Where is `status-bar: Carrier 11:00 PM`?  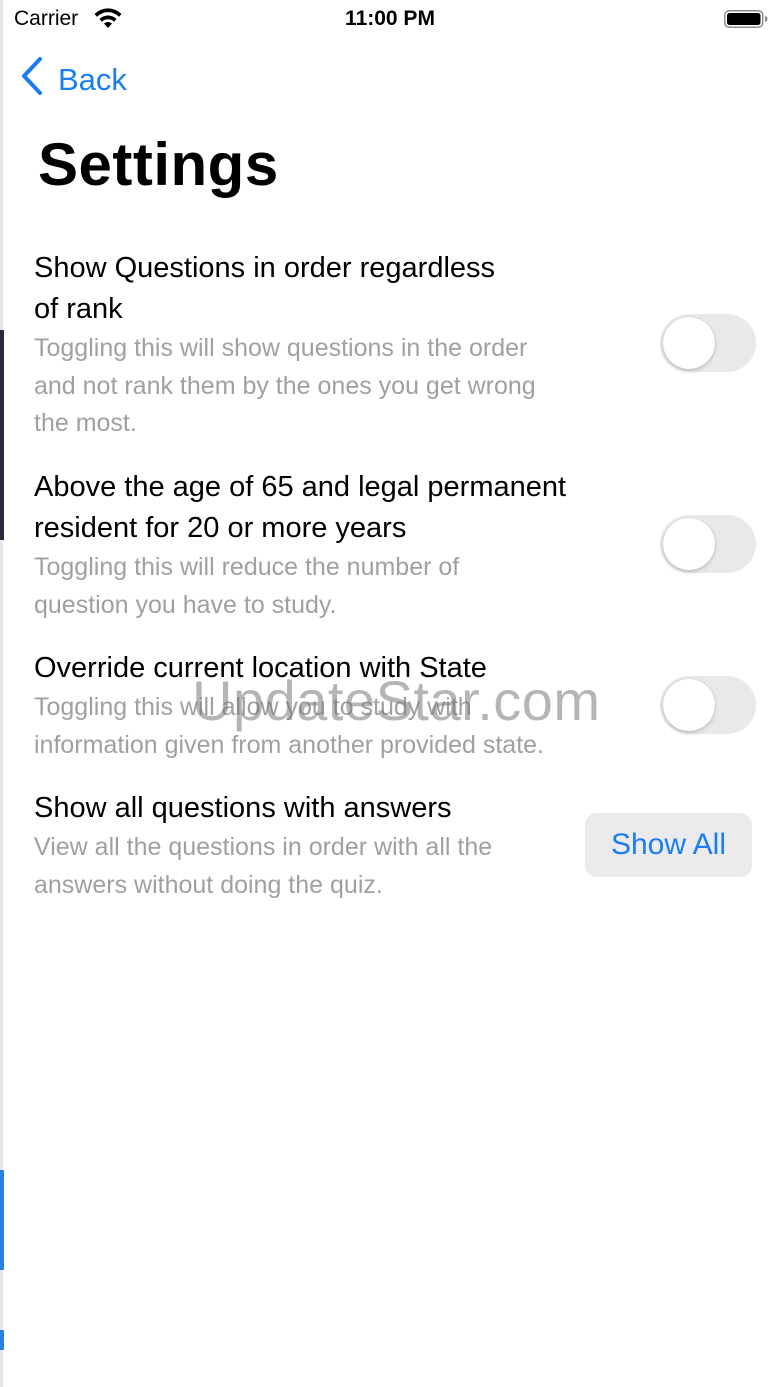 status-bar: Carrier 11:00 PM is located at coordinates (390, 22).